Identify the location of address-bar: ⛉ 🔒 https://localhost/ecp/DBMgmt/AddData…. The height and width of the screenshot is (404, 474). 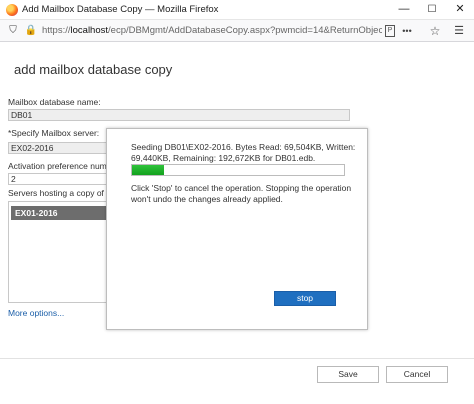
(237, 31).